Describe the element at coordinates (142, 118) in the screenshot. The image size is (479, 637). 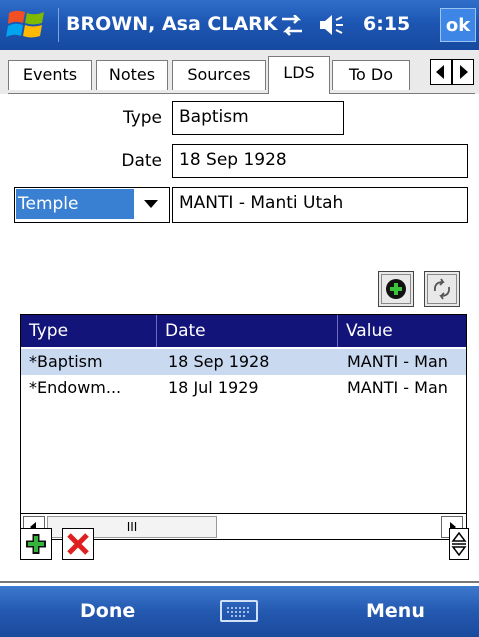
I see `type-label: Type` at that location.